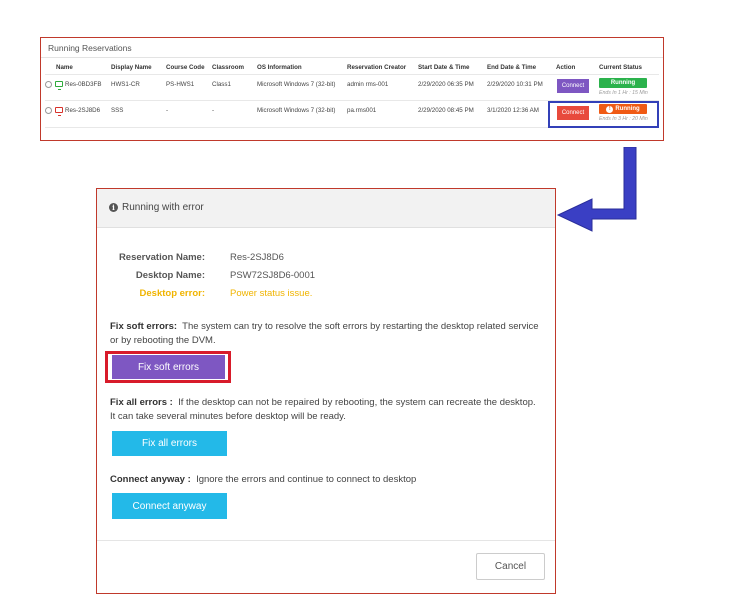 Image resolution: width=732 pixels, height=612 pixels. Describe the element at coordinates (64, 67) in the screenshot. I see `col-header-name: Name` at that location.